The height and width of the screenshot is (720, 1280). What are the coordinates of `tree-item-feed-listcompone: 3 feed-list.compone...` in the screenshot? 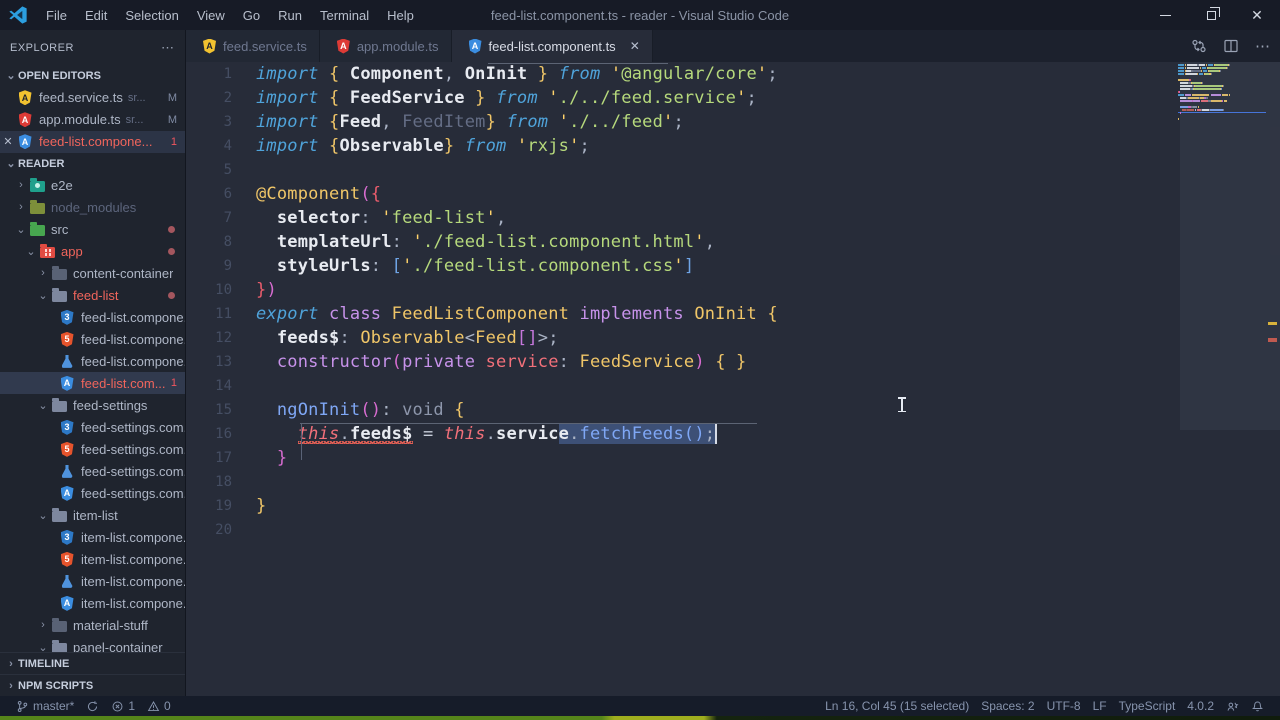 It's located at (92, 317).